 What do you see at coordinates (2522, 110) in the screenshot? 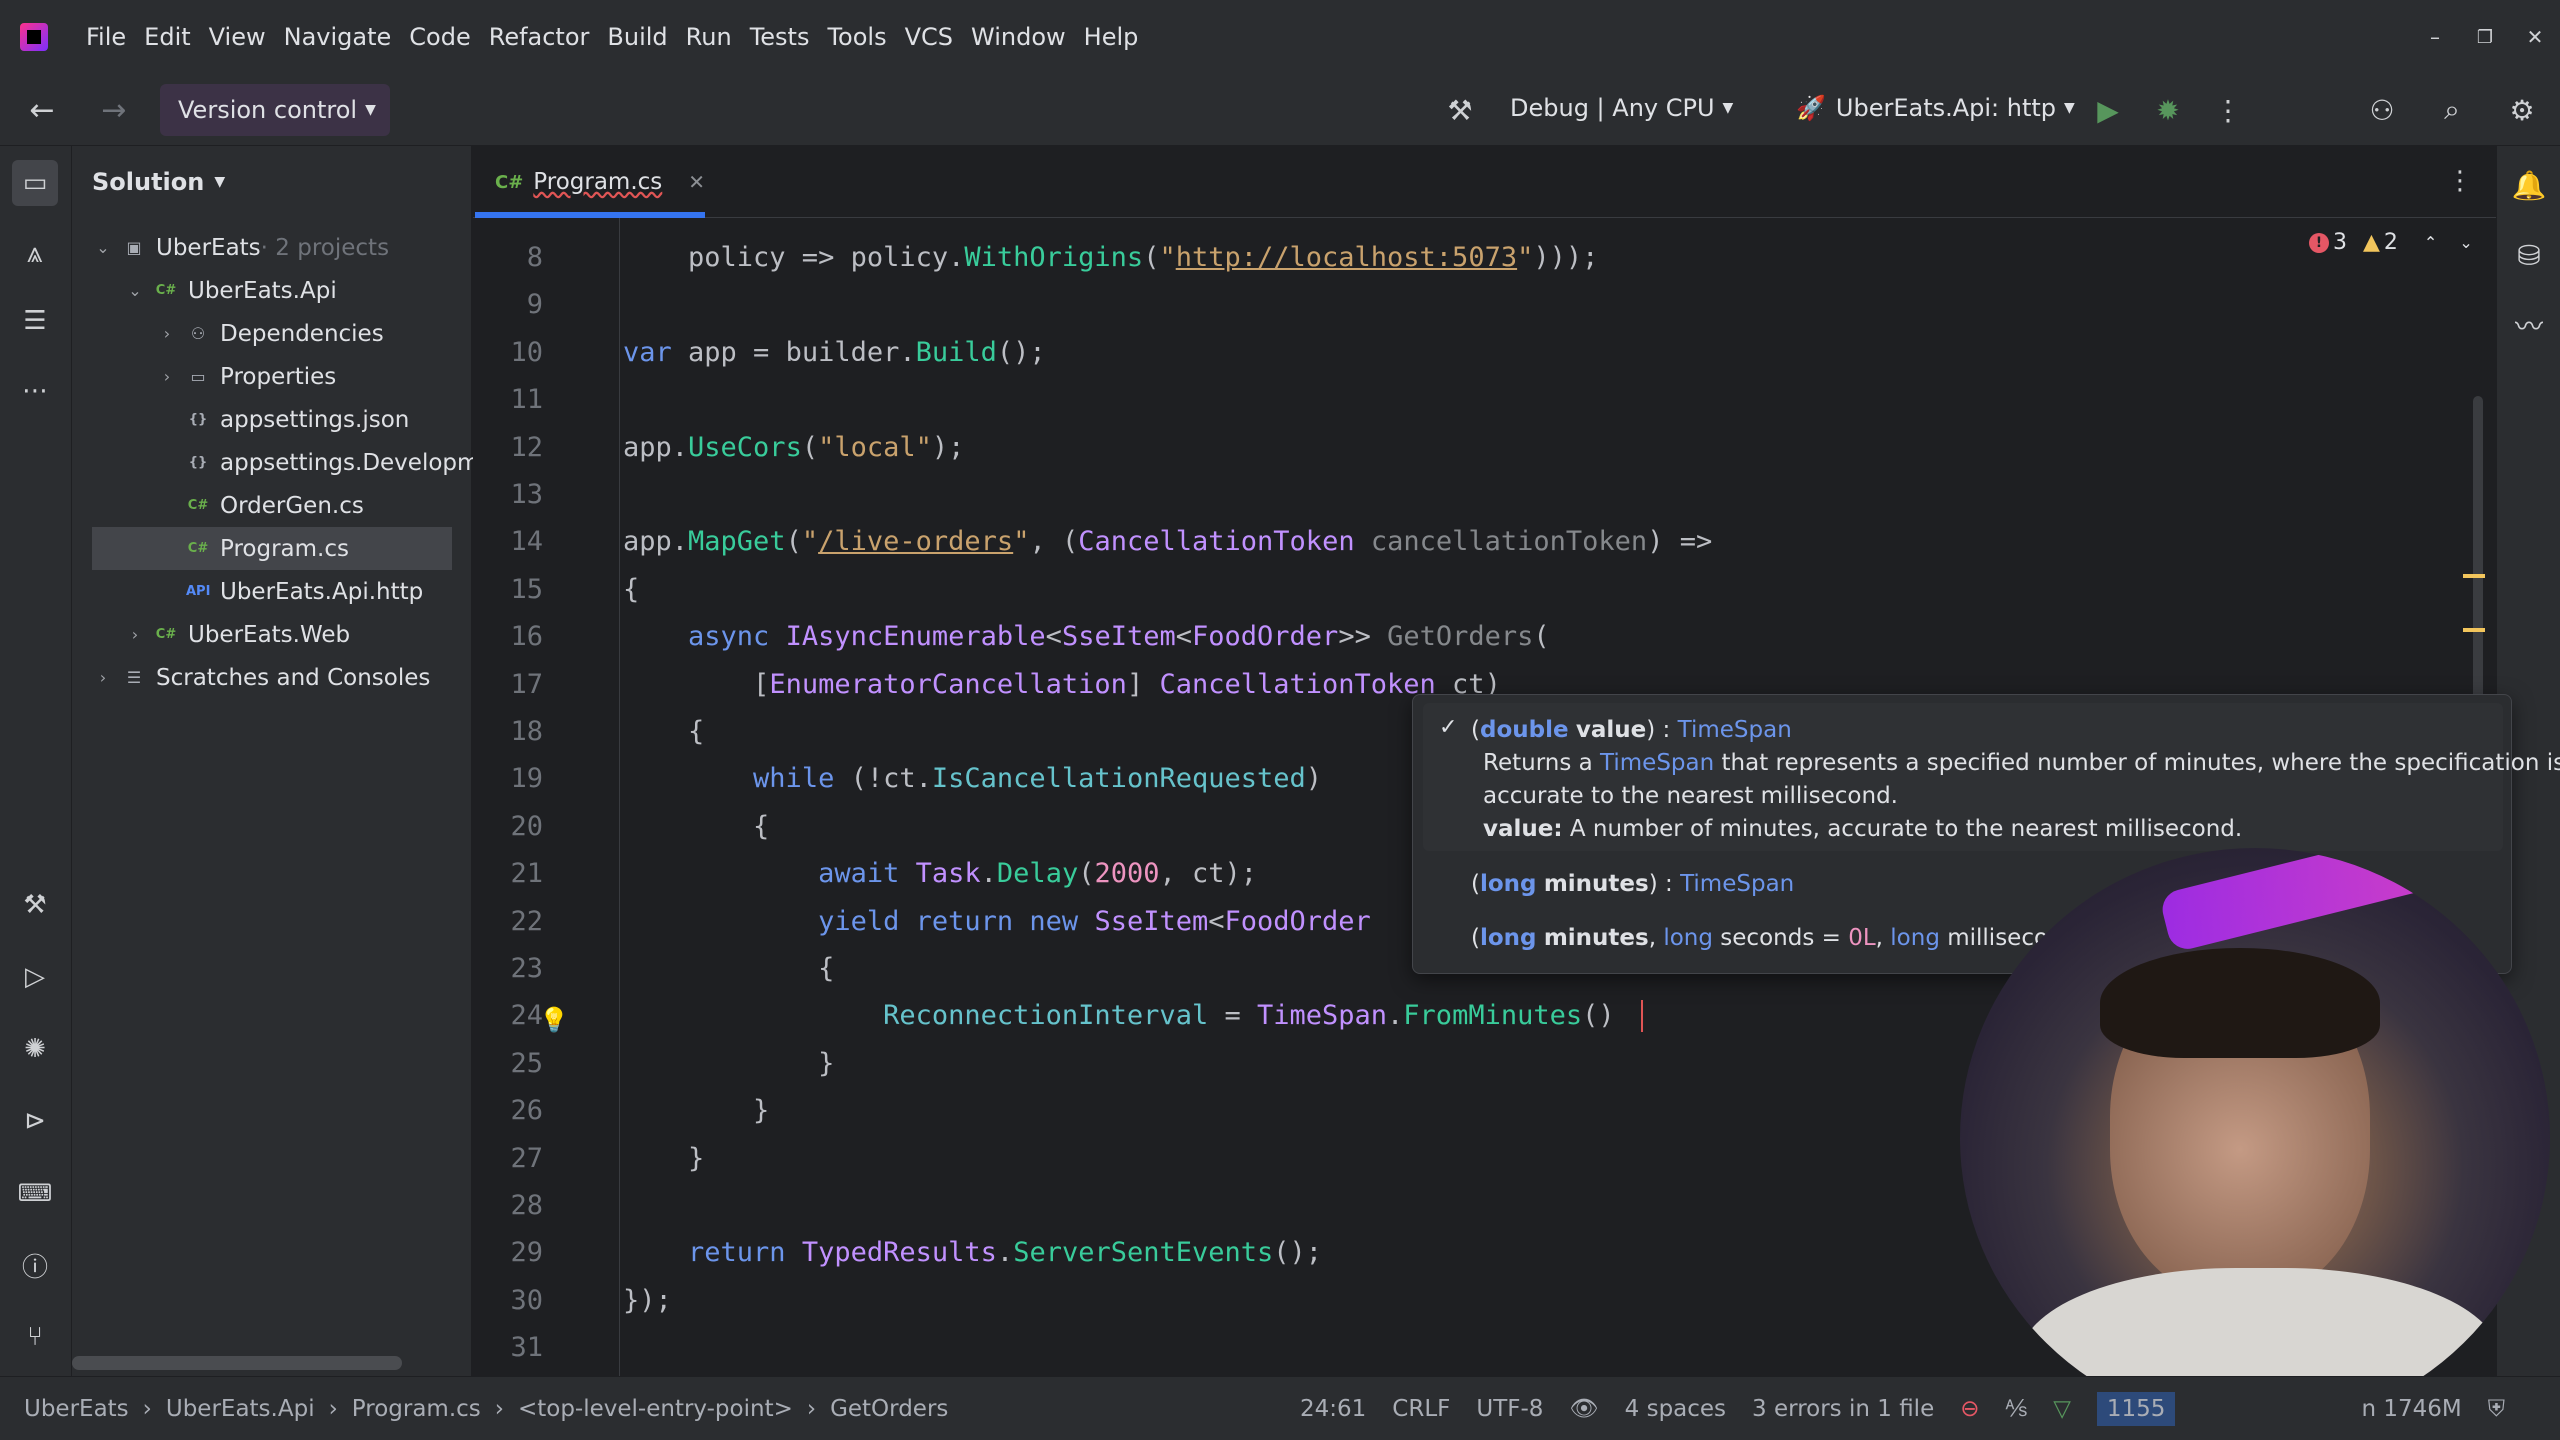
I see `settings-gear-icon: ⚙` at bounding box center [2522, 110].